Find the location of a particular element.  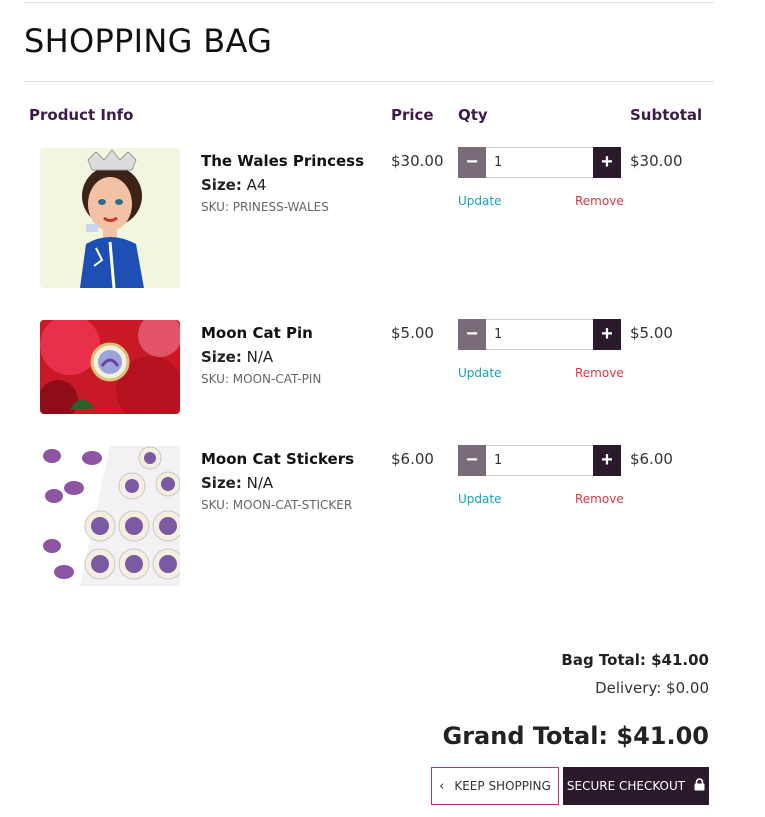

moon-cat-stickers-photo is located at coordinates (110, 516).